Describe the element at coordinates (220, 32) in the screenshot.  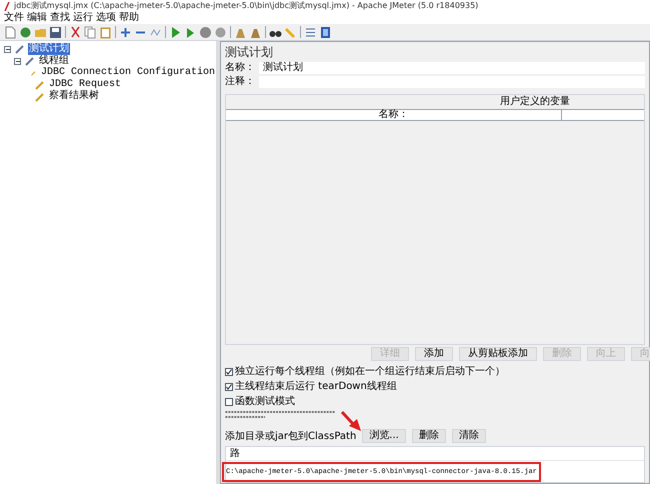
I see `shutdown-icon` at that location.